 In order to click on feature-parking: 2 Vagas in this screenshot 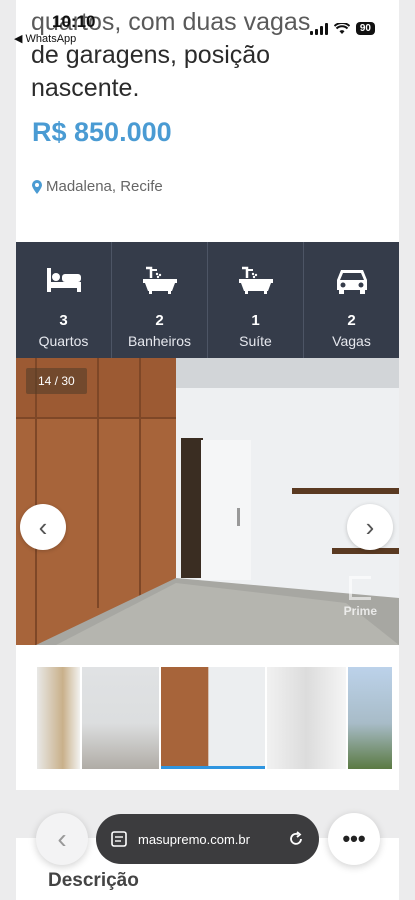, I will do `click(351, 300)`.